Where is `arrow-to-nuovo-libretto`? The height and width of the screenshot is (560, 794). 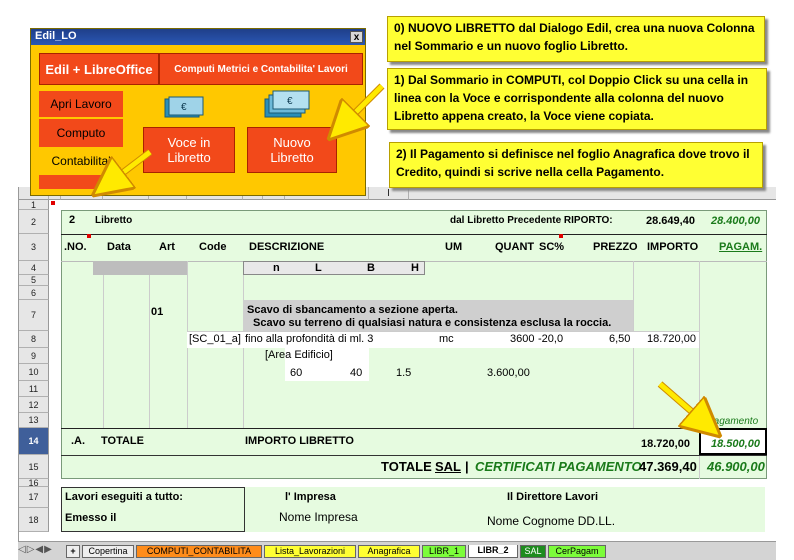 arrow-to-nuovo-libretto is located at coordinates (363, 105).